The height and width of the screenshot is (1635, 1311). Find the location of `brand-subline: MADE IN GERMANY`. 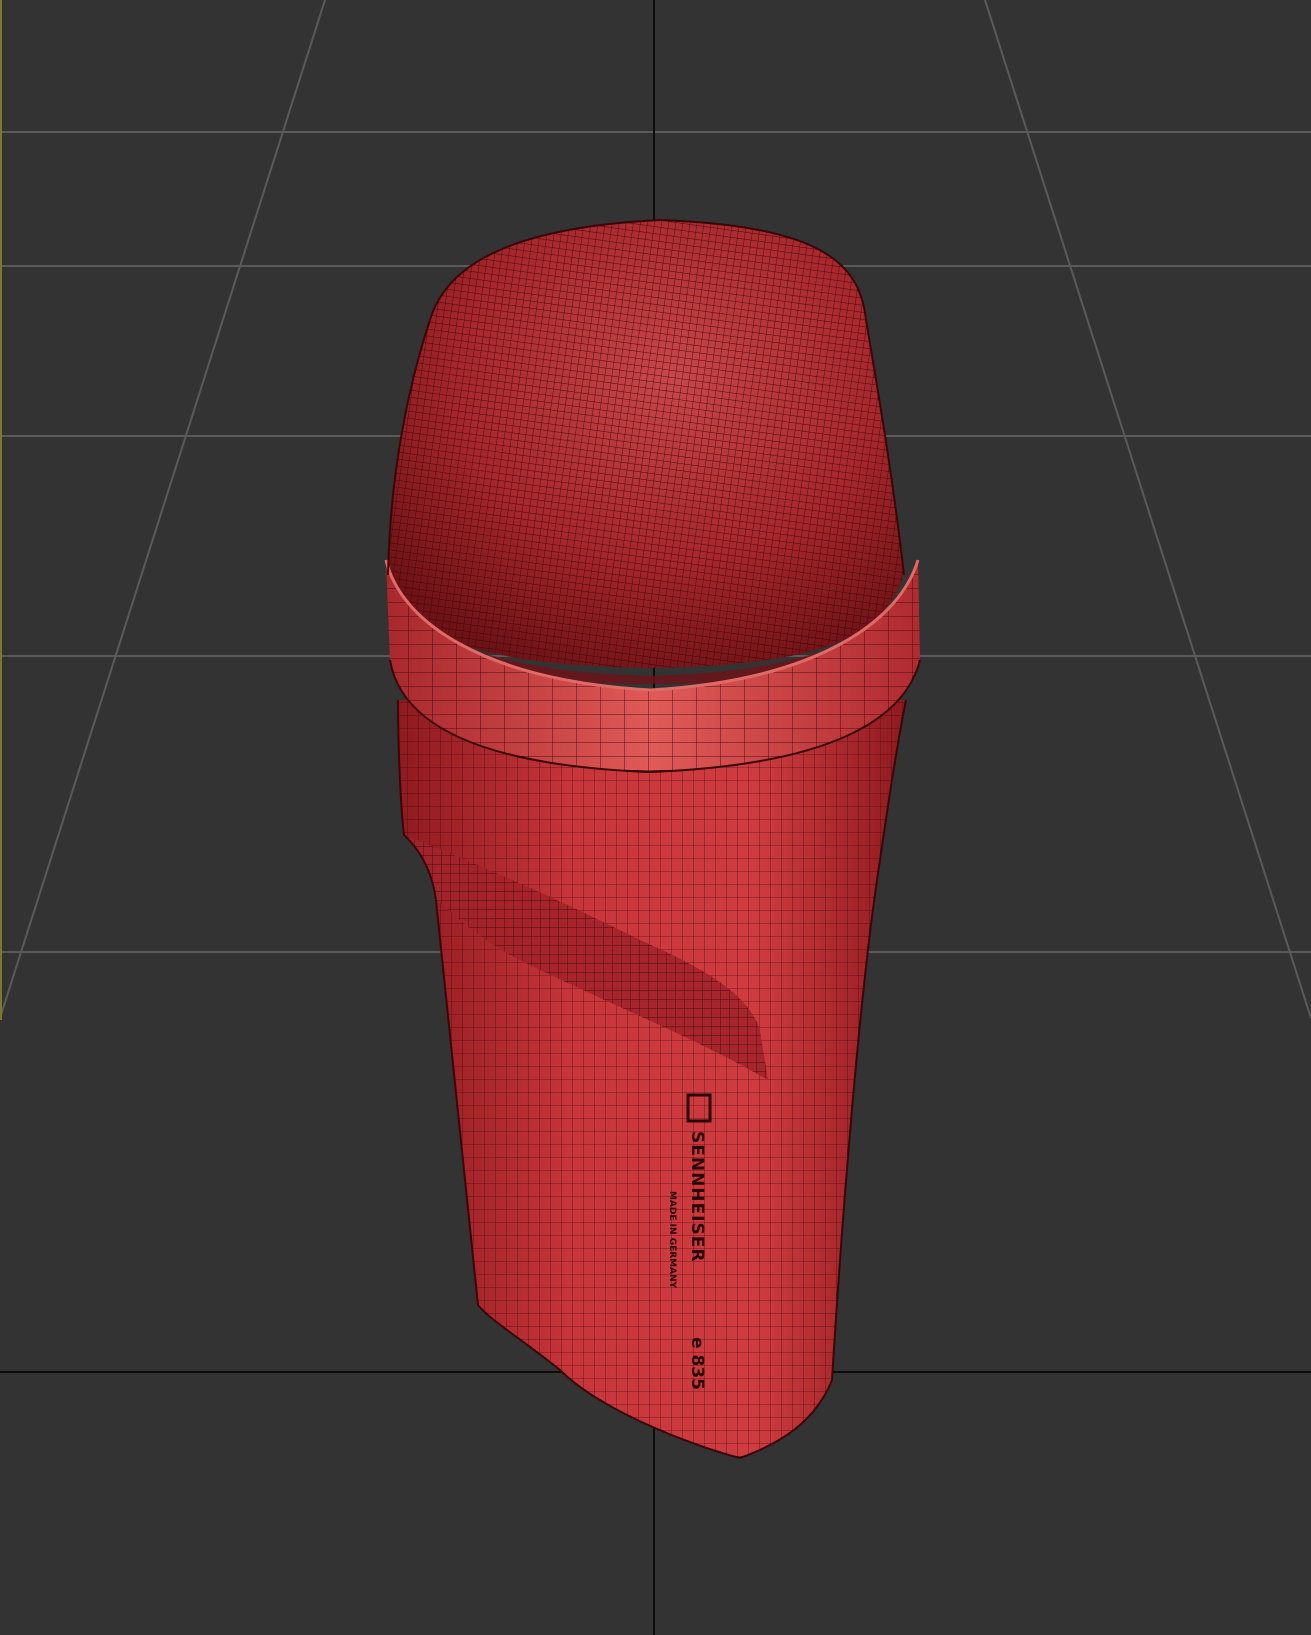

brand-subline: MADE IN GERMANY is located at coordinates (672, 1240).